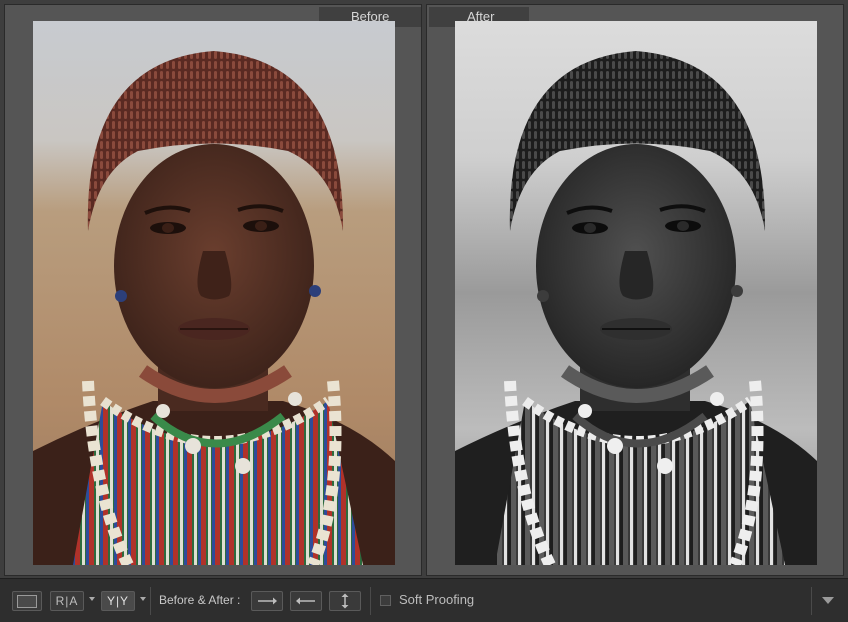  I want to click on left-right-view-button: R|A, so click(67, 601).